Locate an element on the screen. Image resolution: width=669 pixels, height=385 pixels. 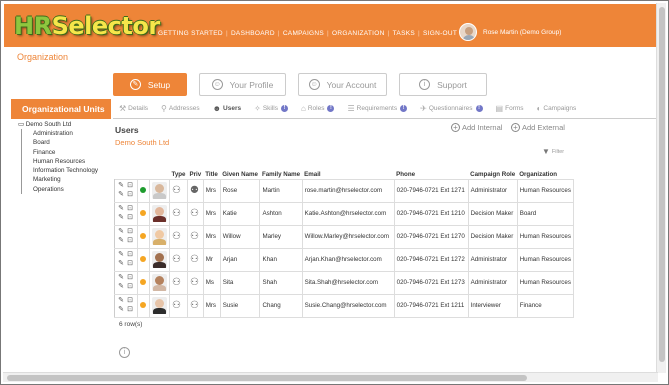
cell-given: Sita is located at coordinates (240, 282).